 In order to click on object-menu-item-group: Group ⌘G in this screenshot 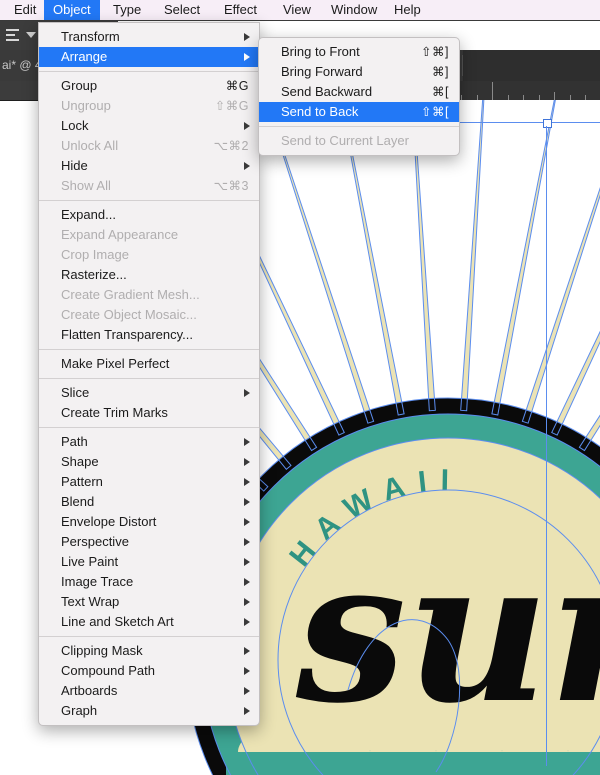, I will do `click(149, 86)`.